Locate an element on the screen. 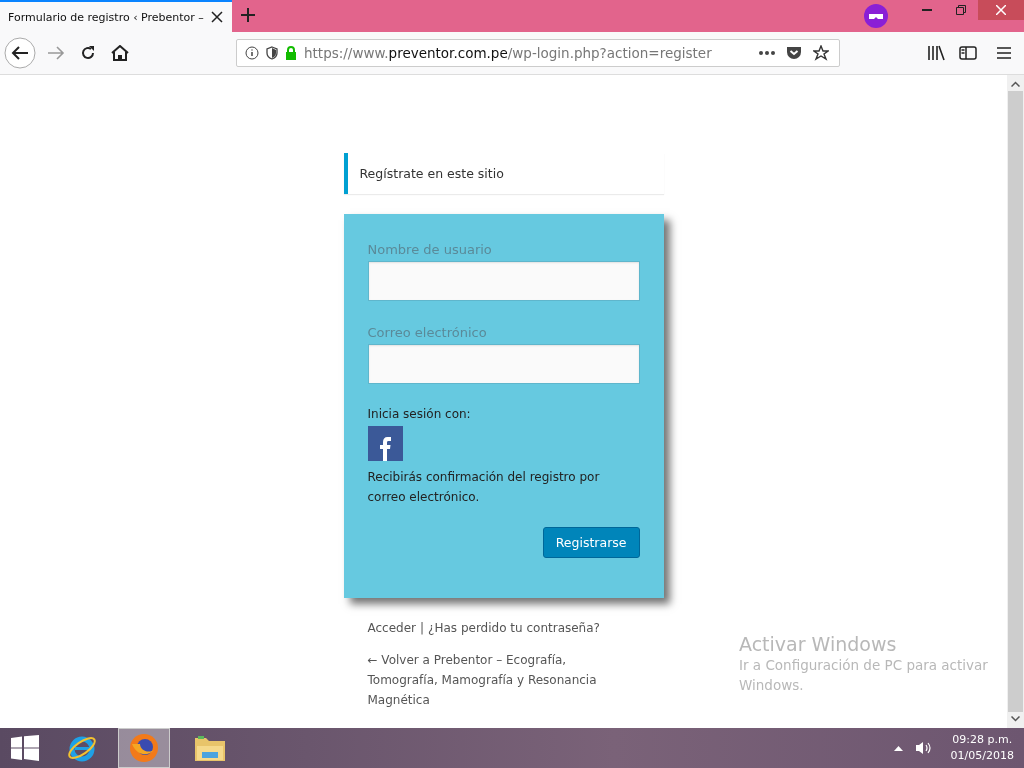 The image size is (1024, 768). field-label: Nombre de usuario is located at coordinates (430, 249).